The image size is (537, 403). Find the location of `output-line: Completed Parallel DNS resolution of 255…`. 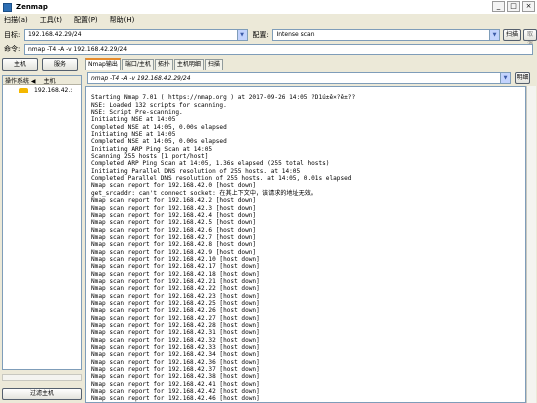

output-line: Completed Parallel DNS resolution of 255… is located at coordinates (221, 179).